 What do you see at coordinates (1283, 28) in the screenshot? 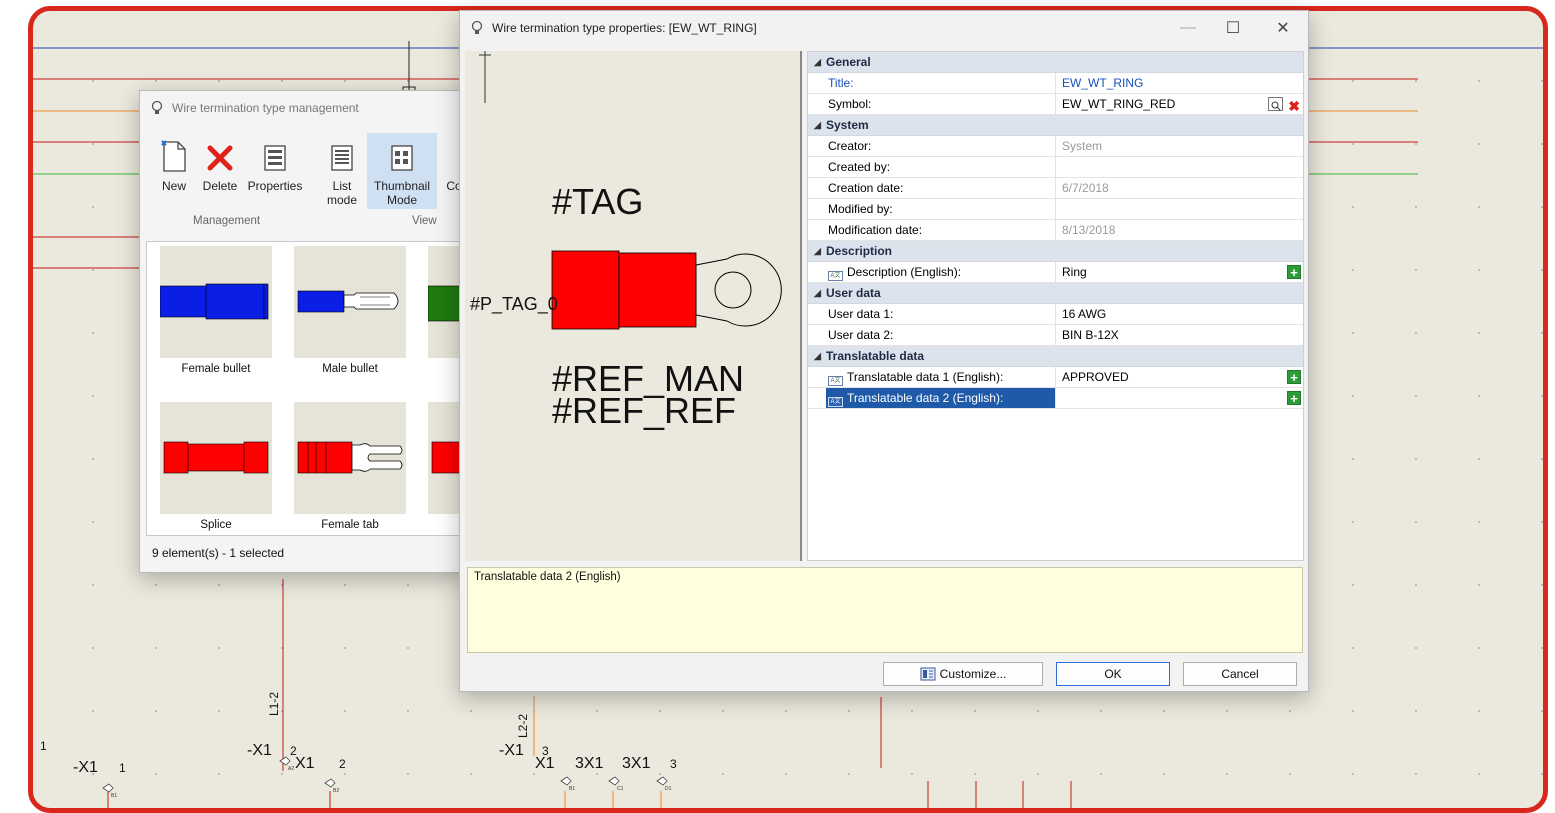
I see `close-button: ✕` at bounding box center [1283, 28].